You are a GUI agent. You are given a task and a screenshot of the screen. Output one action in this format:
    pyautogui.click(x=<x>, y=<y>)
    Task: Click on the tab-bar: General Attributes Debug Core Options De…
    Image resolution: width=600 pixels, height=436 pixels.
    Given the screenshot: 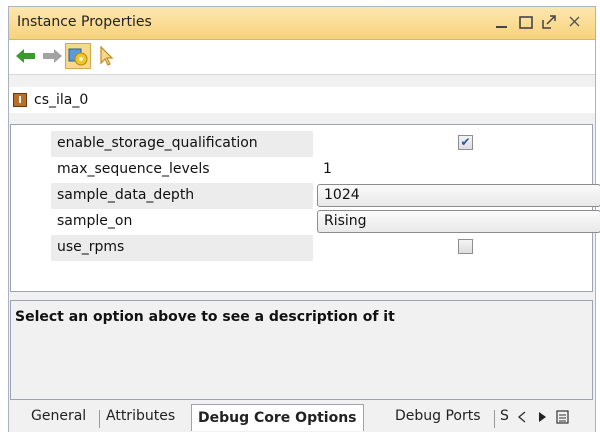 What is the action you would take?
    pyautogui.click(x=302, y=417)
    